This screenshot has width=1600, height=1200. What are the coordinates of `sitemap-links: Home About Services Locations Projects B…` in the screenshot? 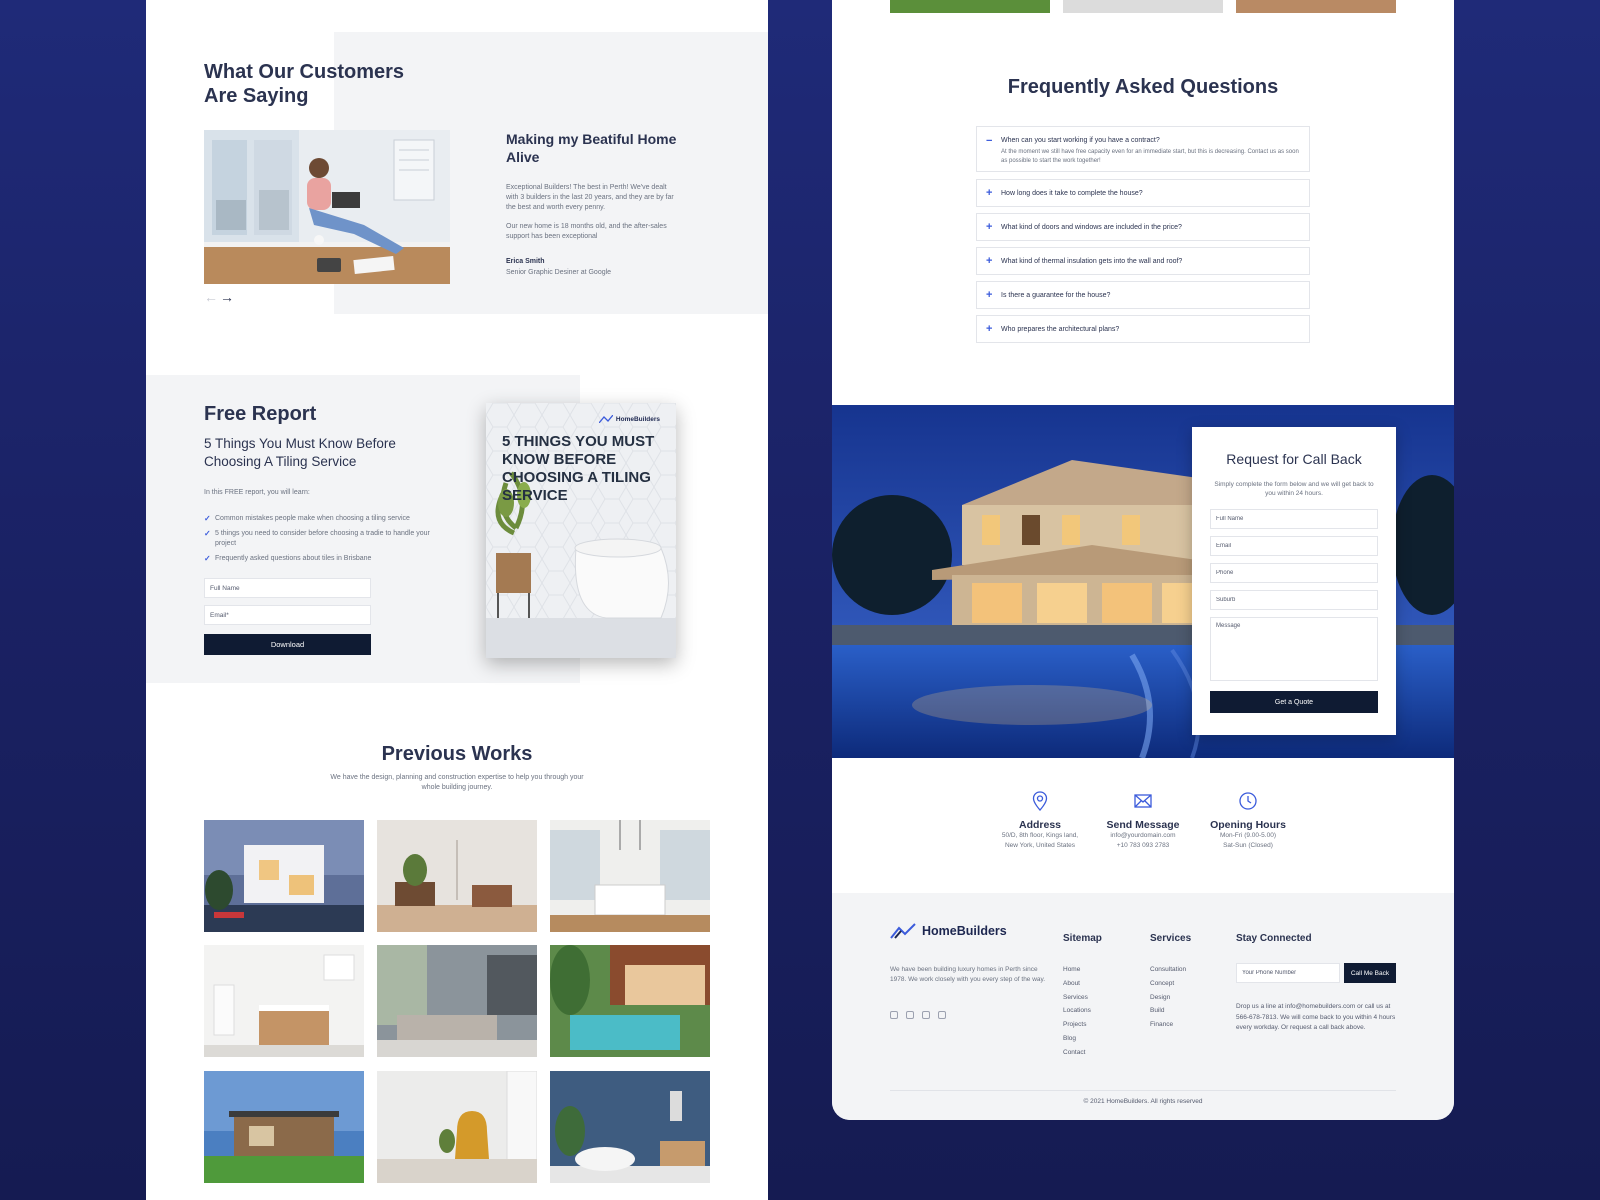 It's located at (1077, 1011).